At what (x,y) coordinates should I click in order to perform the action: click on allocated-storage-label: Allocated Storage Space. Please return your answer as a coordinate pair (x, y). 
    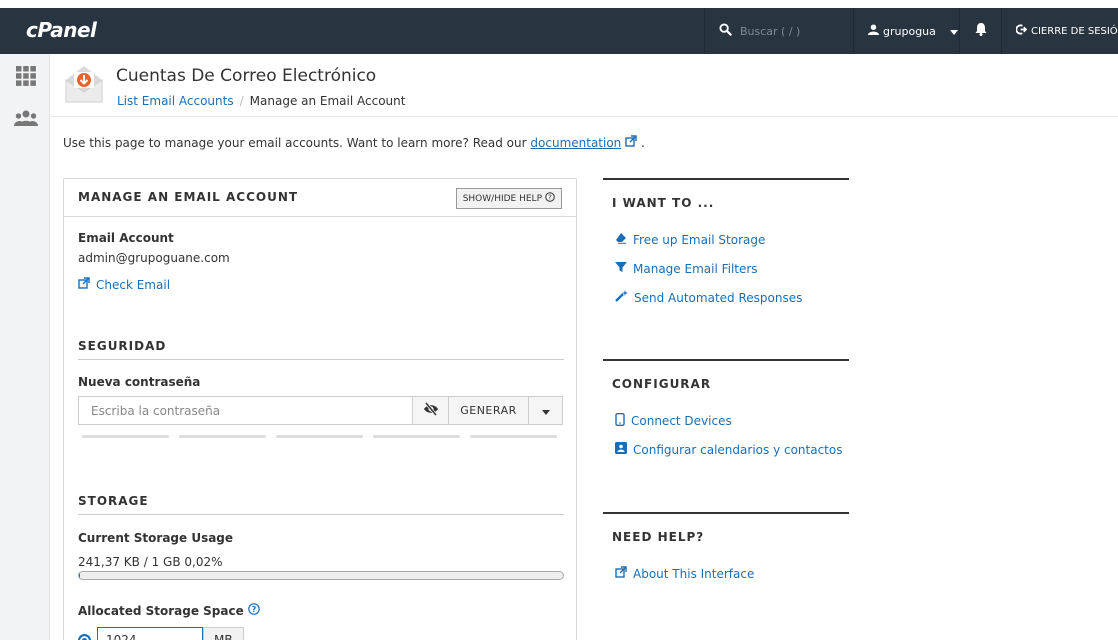
    Looking at the image, I should click on (161, 610).